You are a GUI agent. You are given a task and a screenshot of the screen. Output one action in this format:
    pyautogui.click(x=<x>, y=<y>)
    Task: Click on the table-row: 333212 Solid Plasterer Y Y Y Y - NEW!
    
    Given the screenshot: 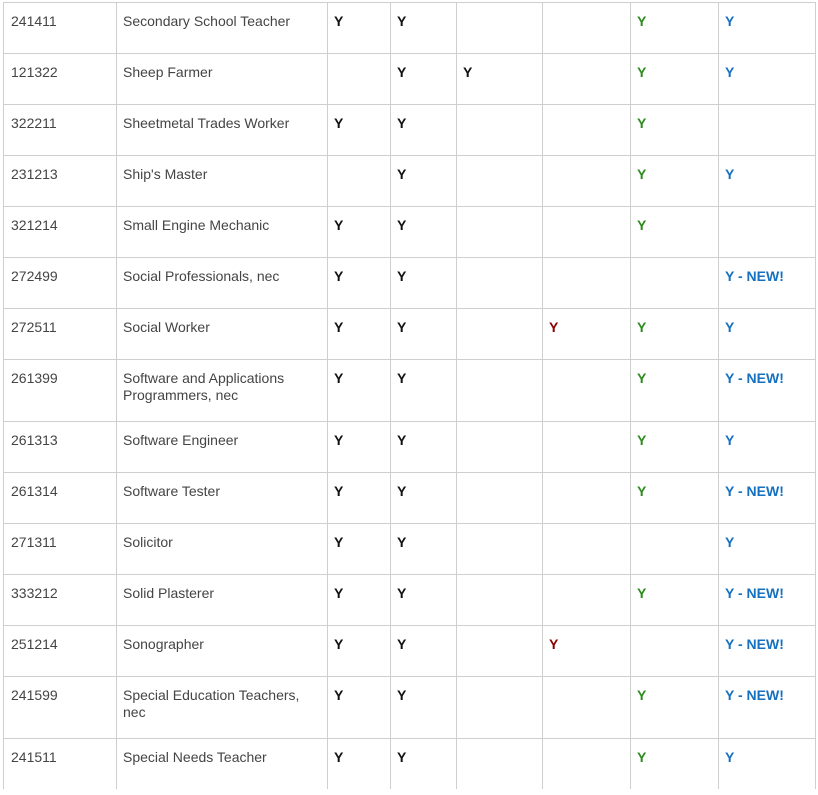 What is the action you would take?
    pyautogui.click(x=409, y=600)
    